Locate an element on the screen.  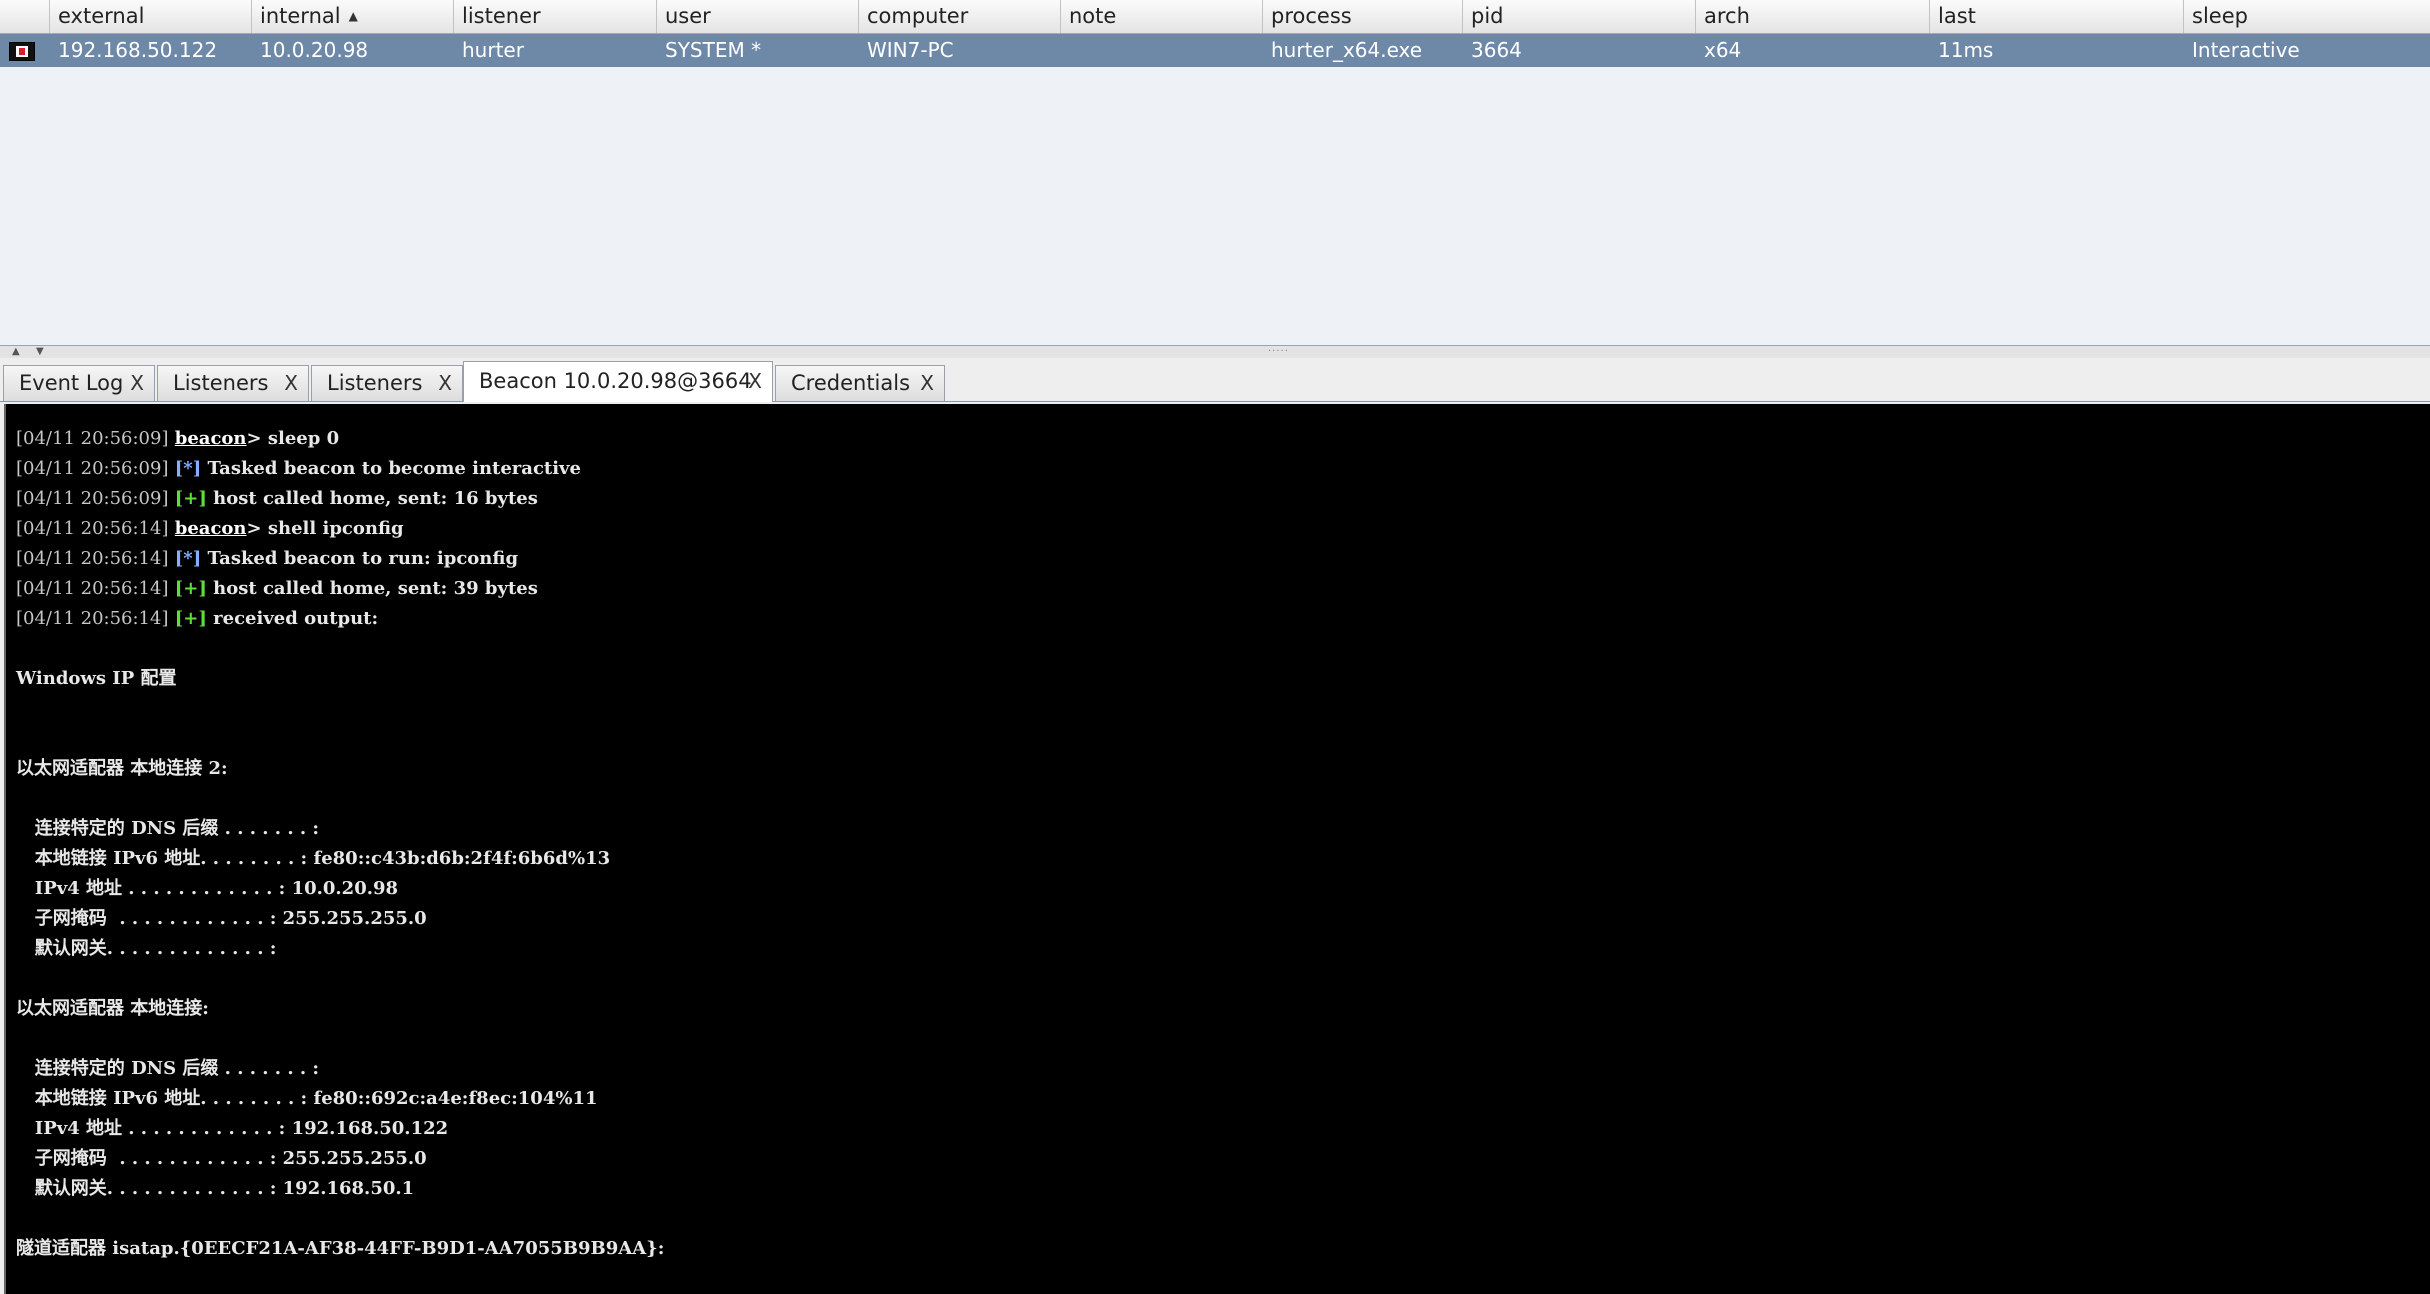
column-header-computer: computer is located at coordinates (960, 16).